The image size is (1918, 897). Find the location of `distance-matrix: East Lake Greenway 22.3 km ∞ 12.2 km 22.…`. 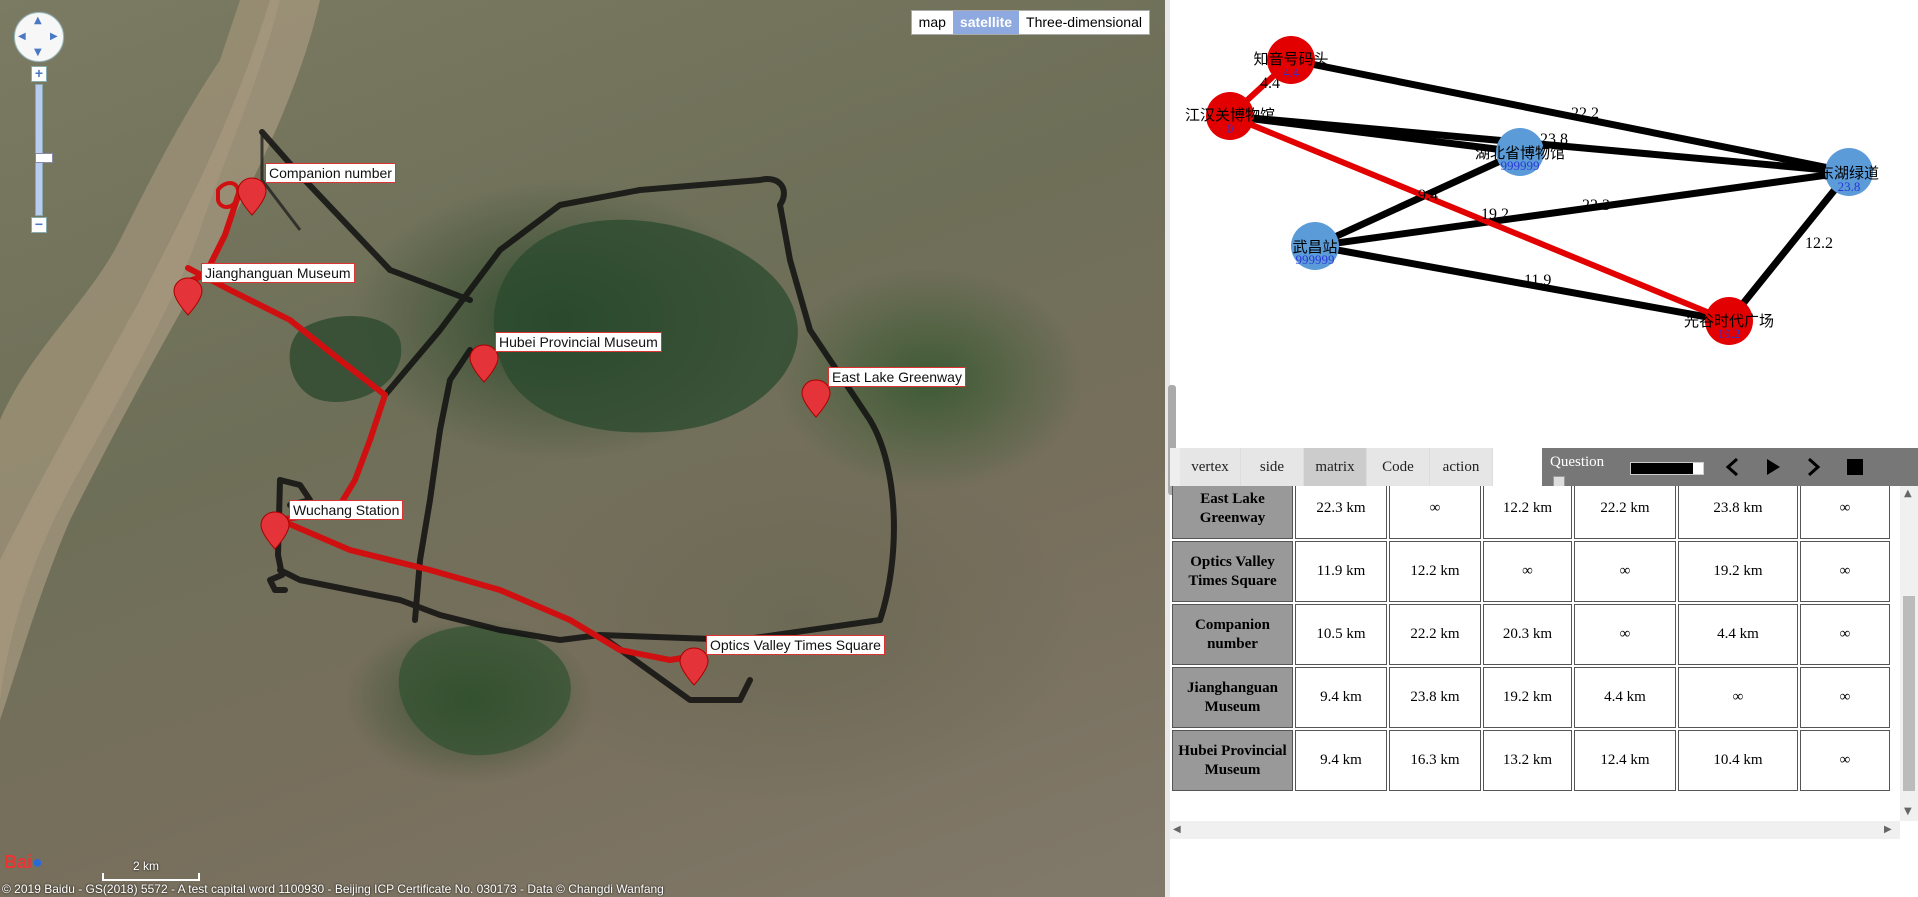

distance-matrix: East Lake Greenway 22.3 km ∞ 12.2 km 22.… is located at coordinates (1536, 653).